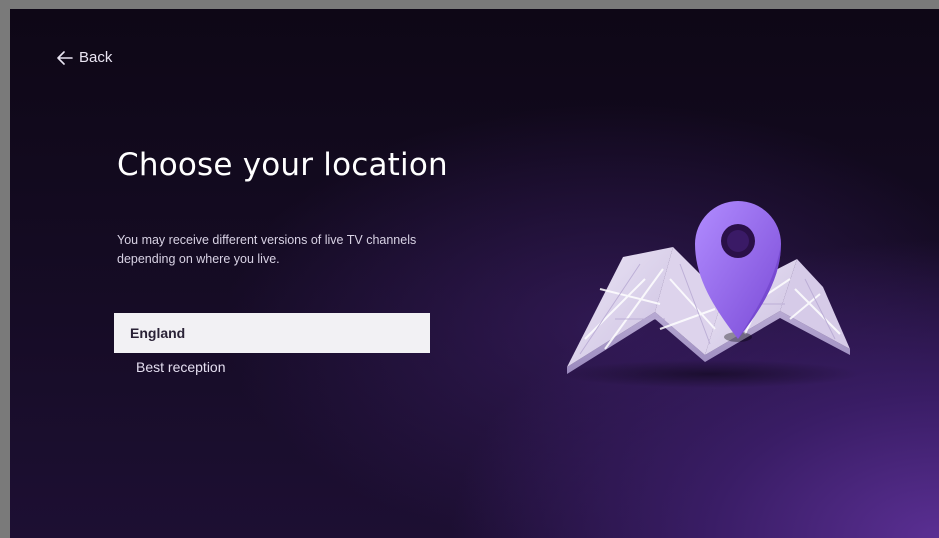 Image resolution: width=939 pixels, height=538 pixels. Describe the element at coordinates (181, 367) in the screenshot. I see `location-option-sublabel: Best reception` at that location.